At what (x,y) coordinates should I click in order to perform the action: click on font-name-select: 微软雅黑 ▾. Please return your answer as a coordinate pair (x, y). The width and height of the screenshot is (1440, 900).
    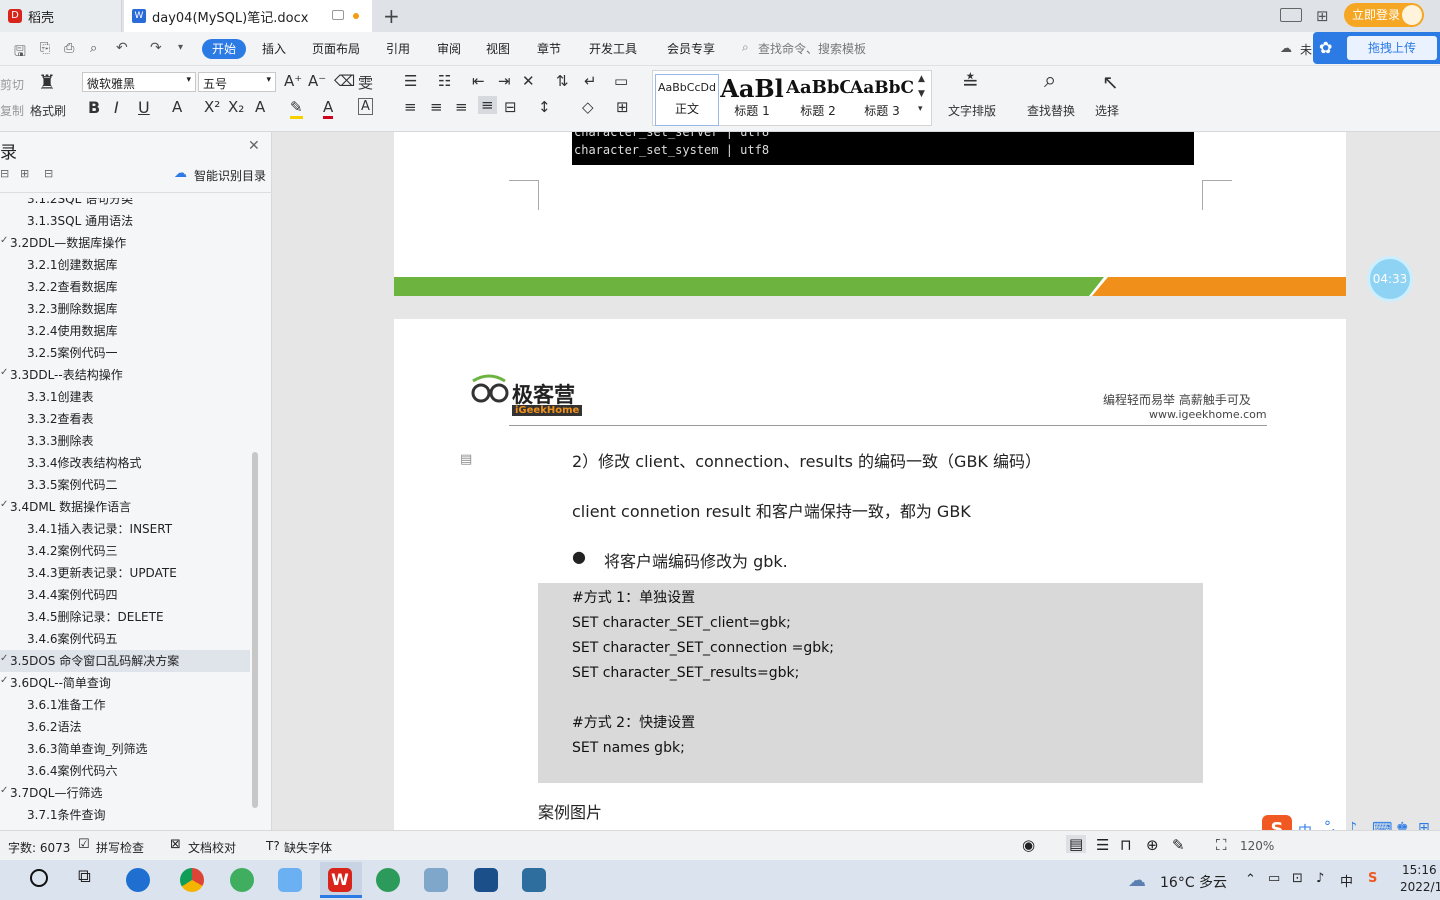
    Looking at the image, I should click on (139, 82).